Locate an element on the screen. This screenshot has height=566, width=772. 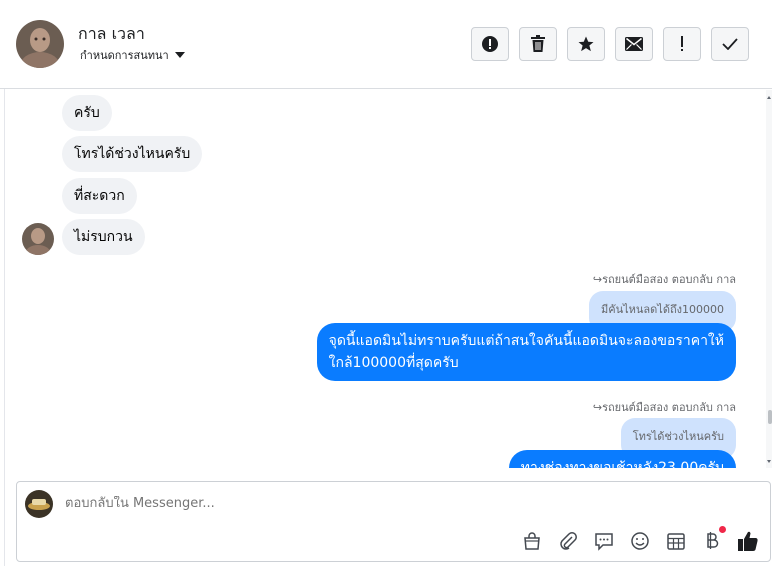
alert-circle-icon is located at coordinates (490, 44).